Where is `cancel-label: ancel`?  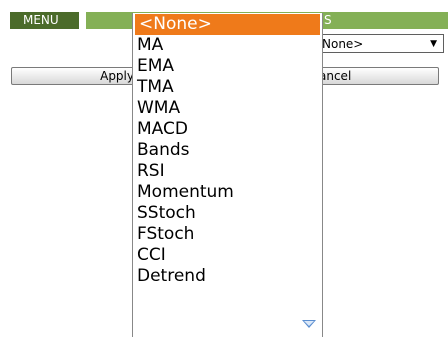
cancel-label: ancel is located at coordinates (335, 76).